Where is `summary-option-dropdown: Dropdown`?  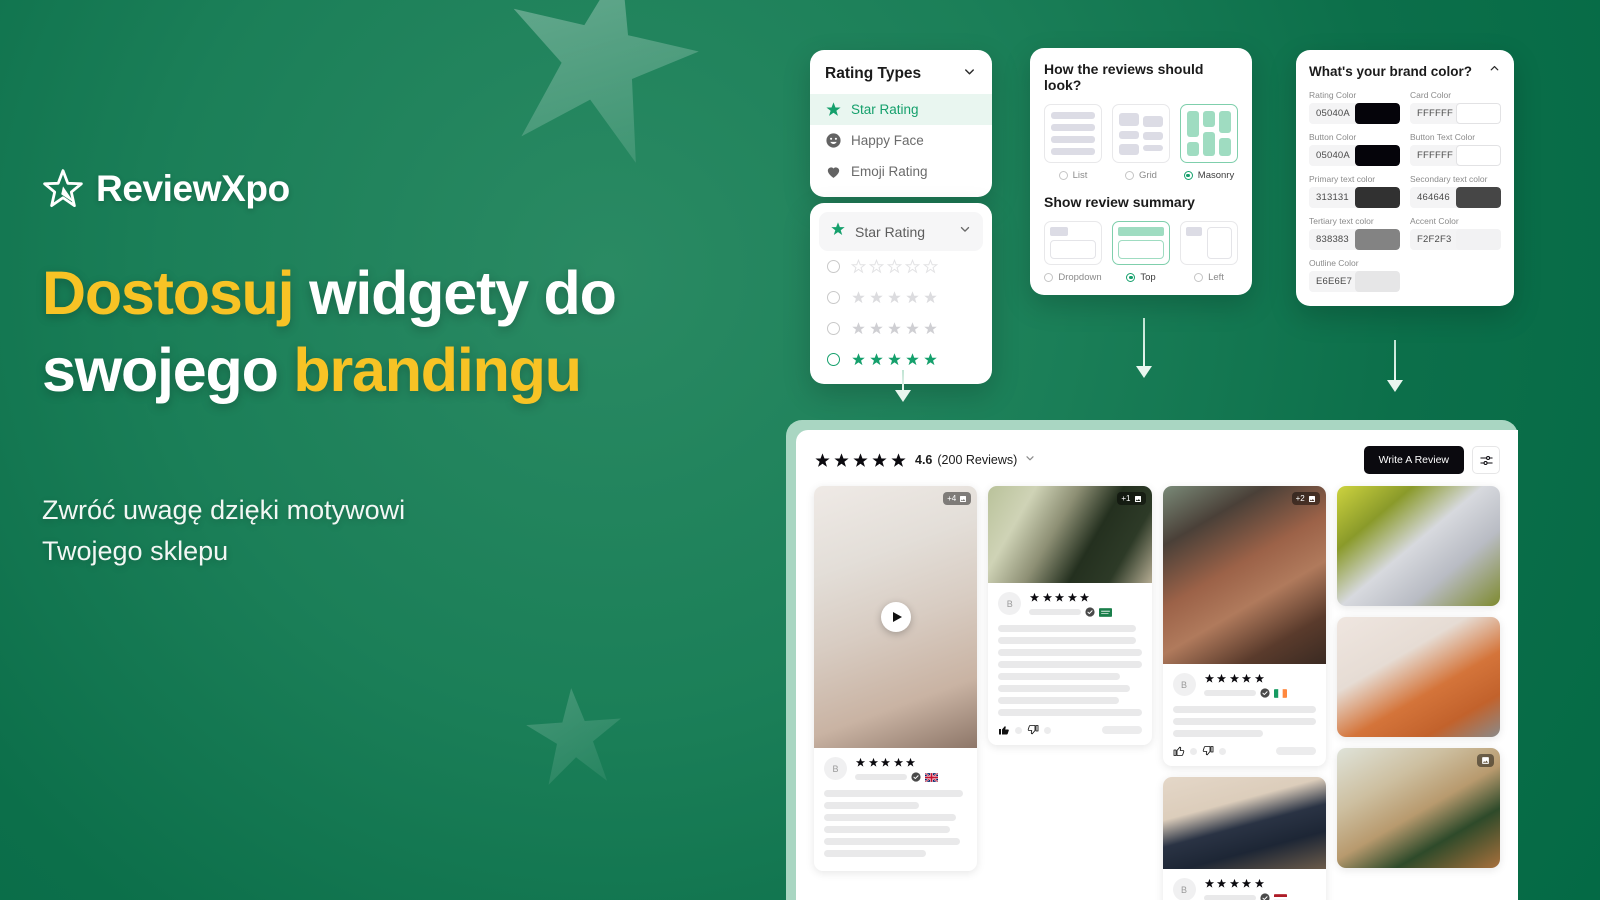 summary-option-dropdown: Dropdown is located at coordinates (1073, 252).